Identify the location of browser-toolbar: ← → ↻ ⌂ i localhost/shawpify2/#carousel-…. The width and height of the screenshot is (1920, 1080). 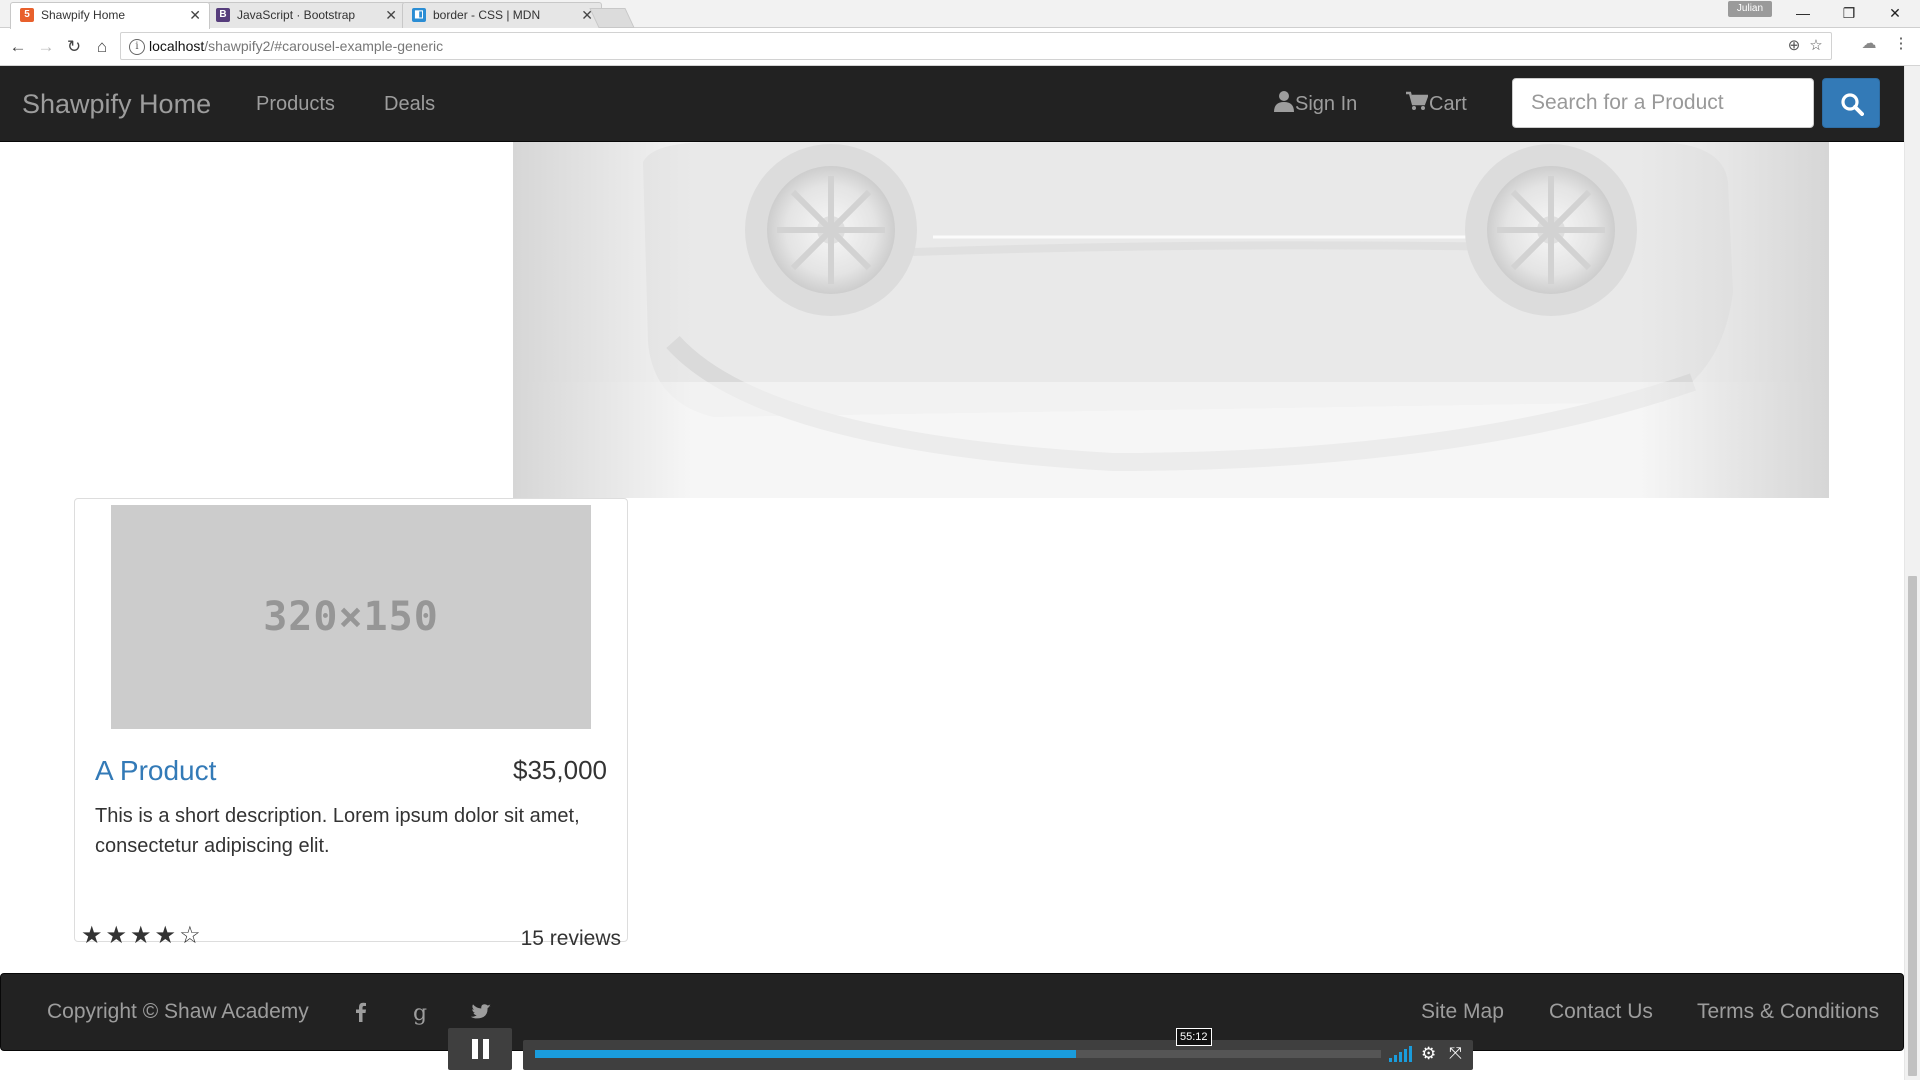
(960, 47).